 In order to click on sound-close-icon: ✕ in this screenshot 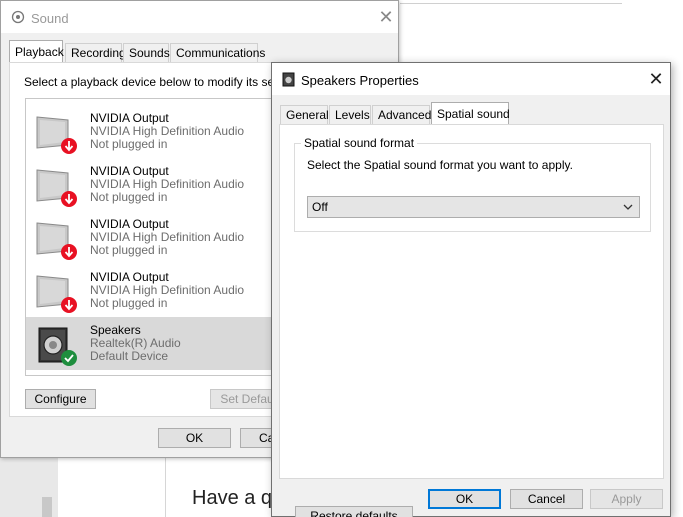, I will do `click(386, 17)`.